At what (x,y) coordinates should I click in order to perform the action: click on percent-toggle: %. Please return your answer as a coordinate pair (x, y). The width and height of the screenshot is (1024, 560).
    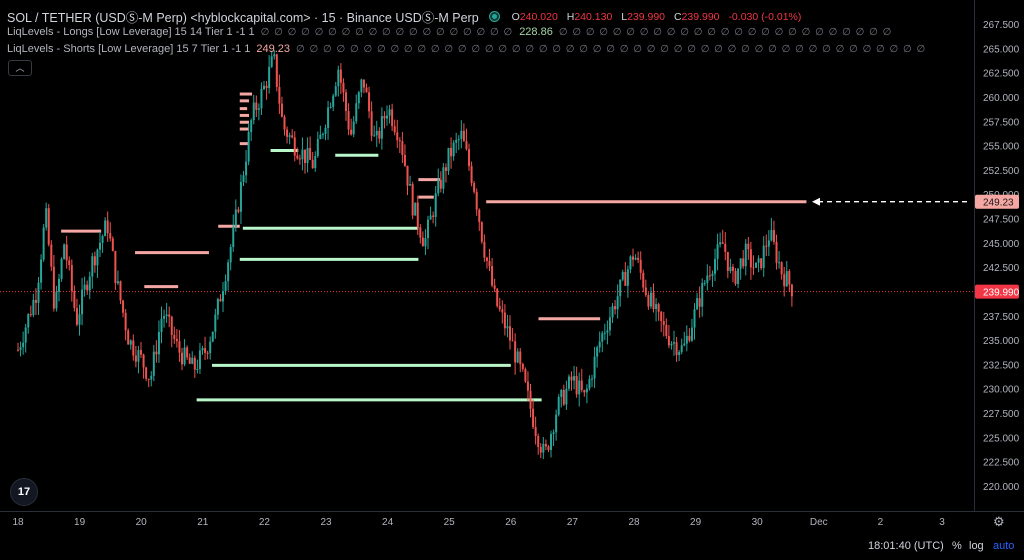
    Looking at the image, I should click on (957, 546).